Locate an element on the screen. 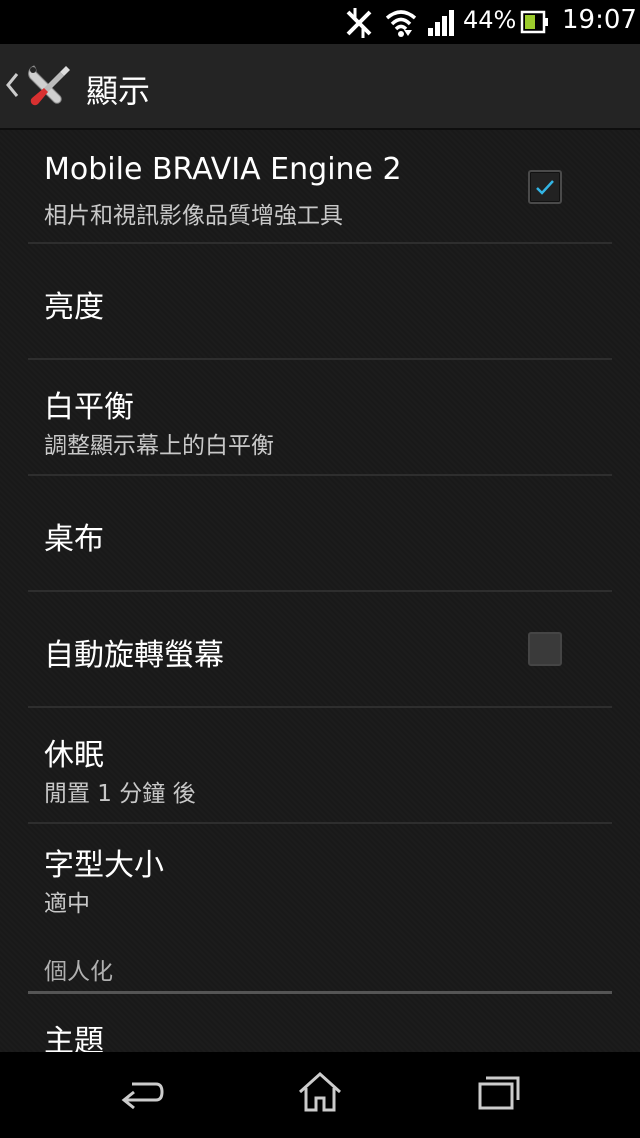  pref-mobile-bravia-engine: Mobile BRAVIA Engine 2 相片和視訊影像品質增強工具 is located at coordinates (320, 187).